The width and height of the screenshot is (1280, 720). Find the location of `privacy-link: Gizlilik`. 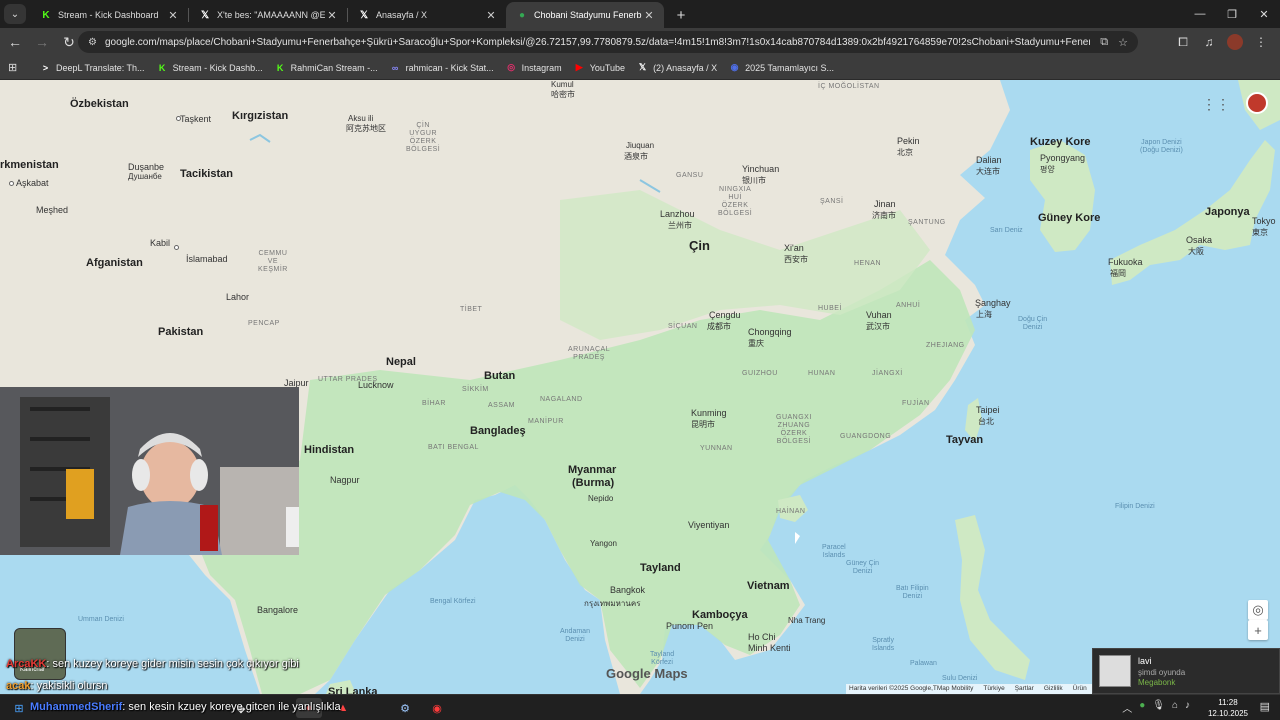

privacy-link: Gizlilik is located at coordinates (1053, 689).